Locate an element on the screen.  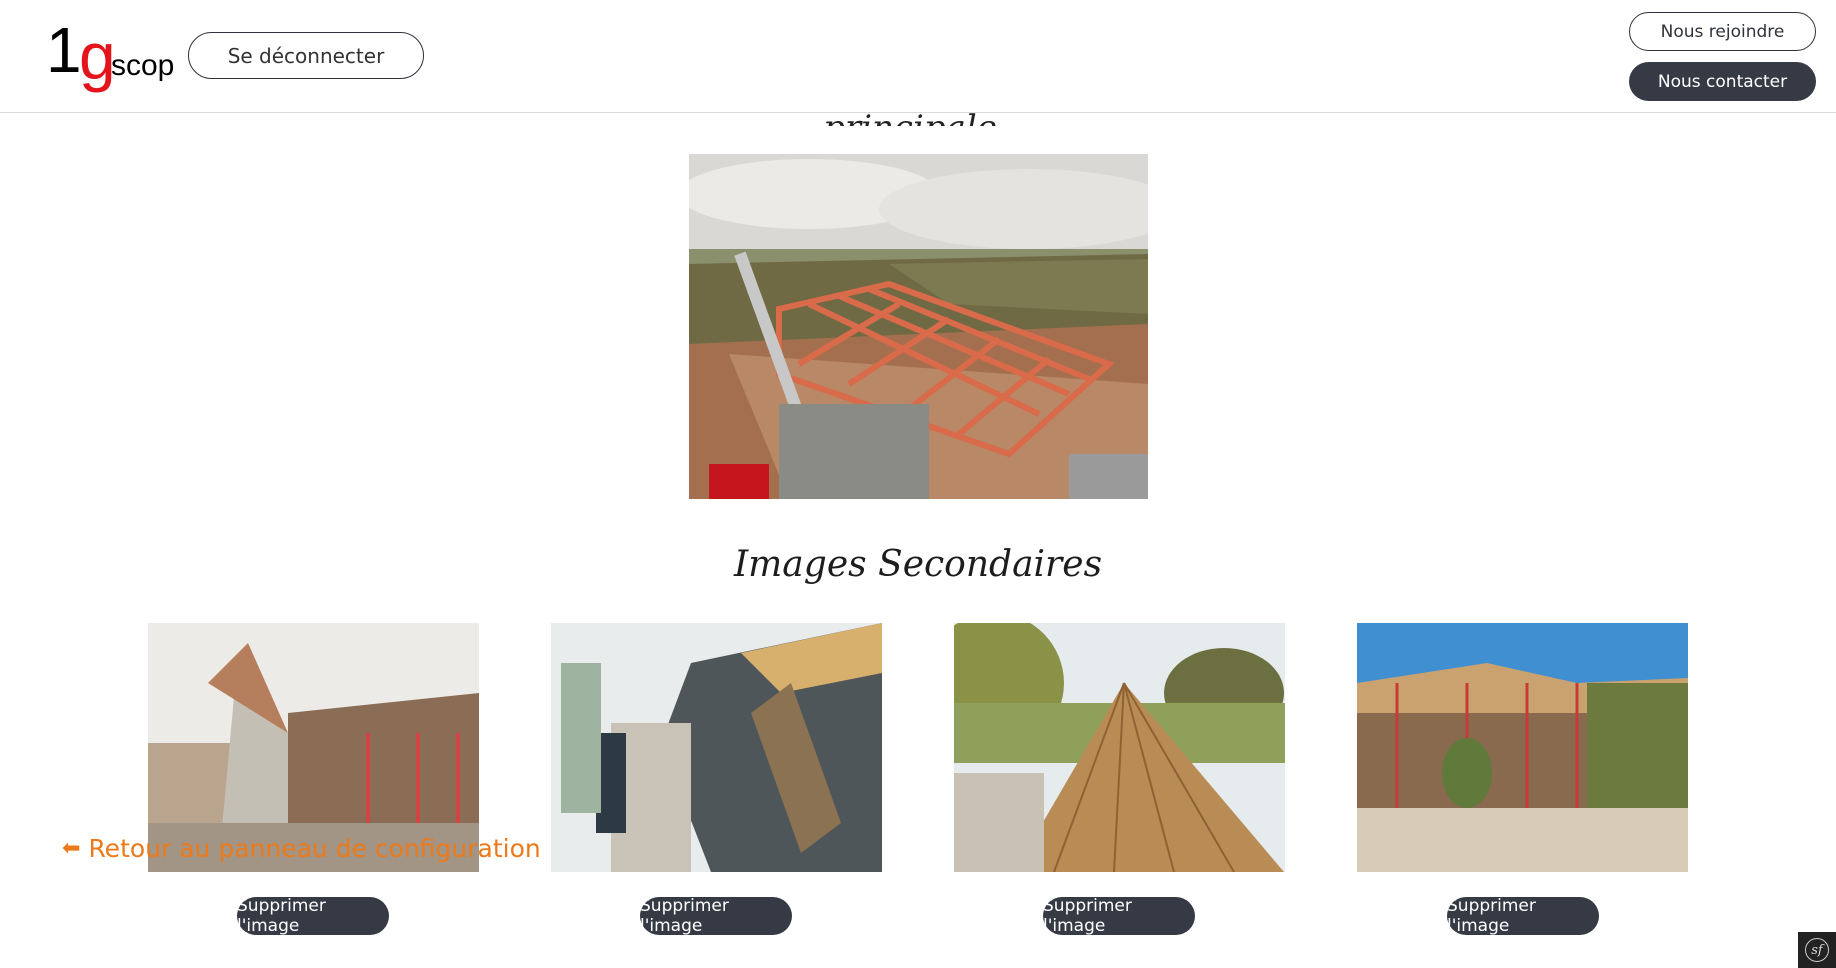
contact-us-button: Nous contacter is located at coordinates (1722, 81).